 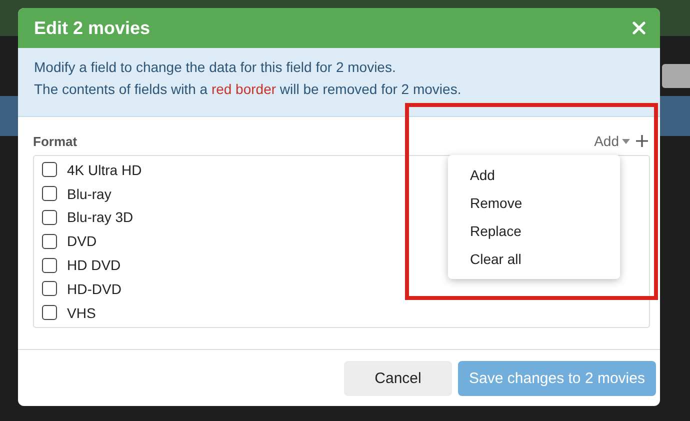 What do you see at coordinates (81, 312) in the screenshot?
I see `option-label: VHS` at bounding box center [81, 312].